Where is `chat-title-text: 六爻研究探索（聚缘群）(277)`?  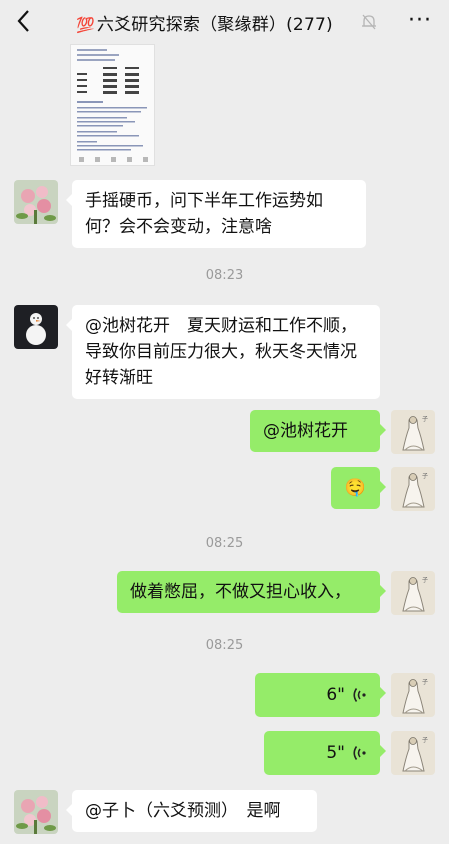 chat-title-text: 六爻研究探索（聚缘群）(277) is located at coordinates (214, 25).